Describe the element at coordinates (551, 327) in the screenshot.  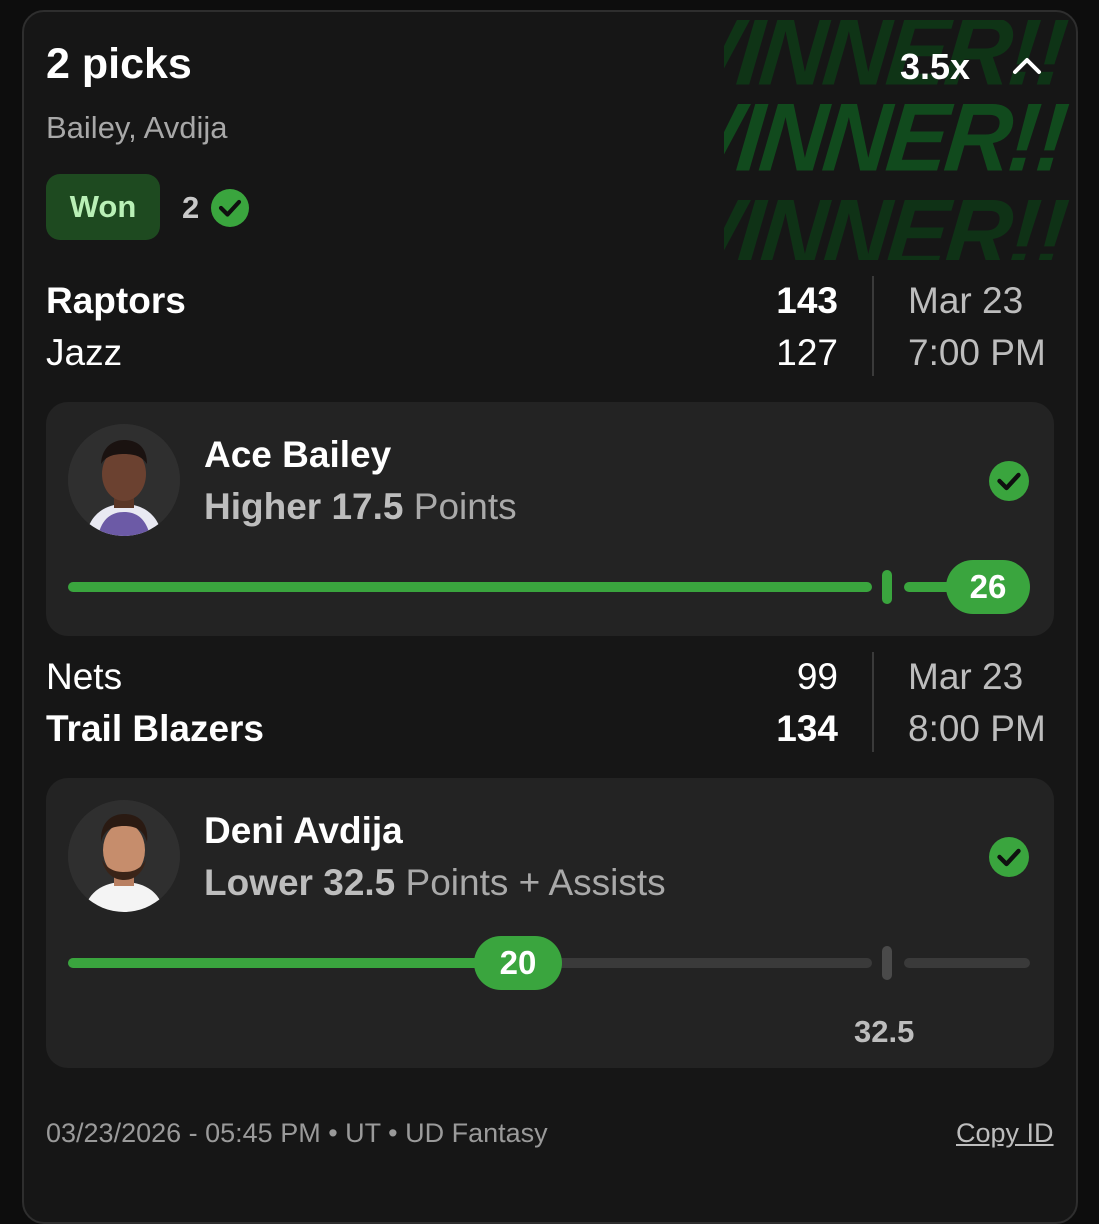
I see `game-row: Raptors 143 Jazz 127 Mar 23 7:00 PM` at that location.